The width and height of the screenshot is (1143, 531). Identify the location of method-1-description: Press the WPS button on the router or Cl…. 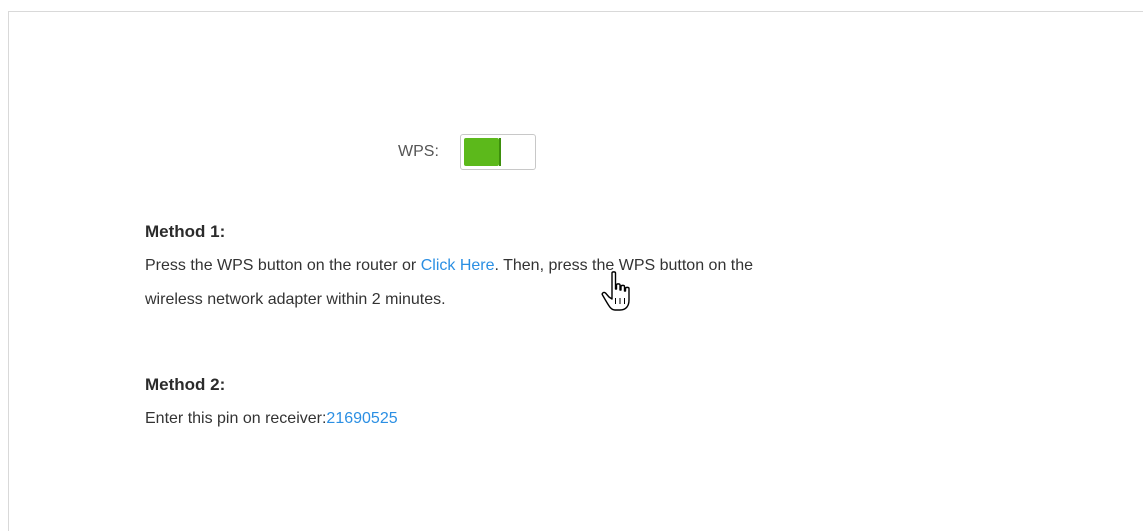
(449, 266).